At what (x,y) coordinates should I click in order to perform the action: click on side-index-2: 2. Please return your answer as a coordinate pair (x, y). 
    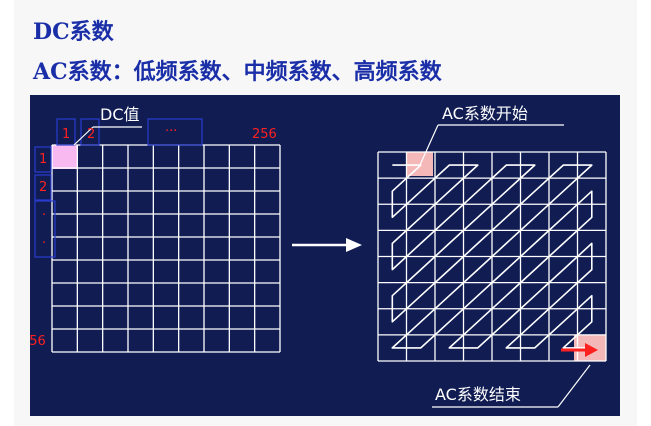
    Looking at the image, I should click on (43, 187).